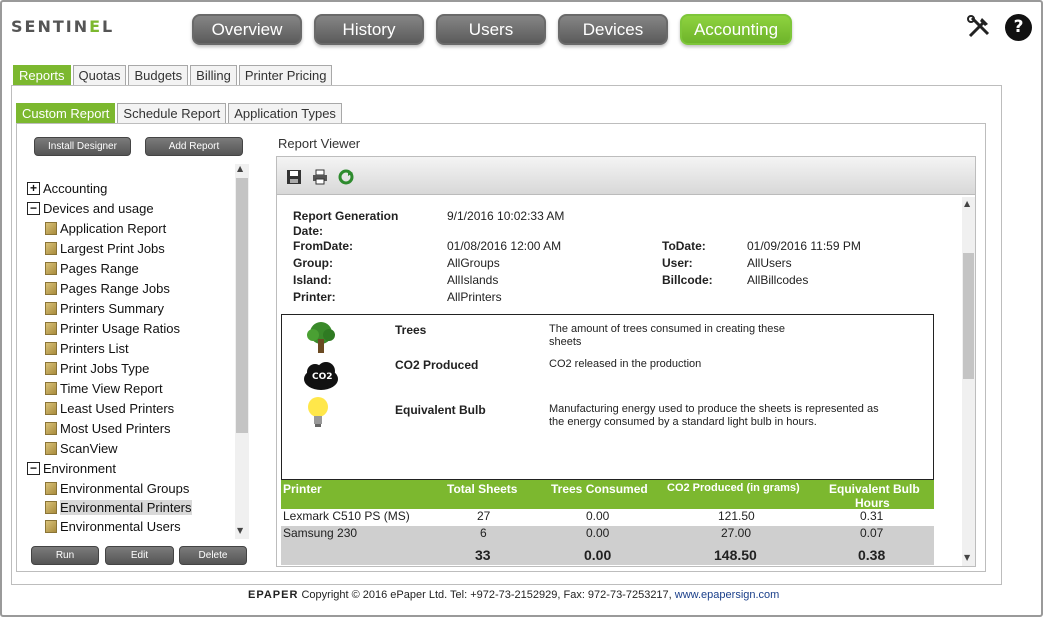 Image resolution: width=1043 pixels, height=617 pixels. What do you see at coordinates (687, 280) in the screenshot?
I see `billcode-label: Billcode:` at bounding box center [687, 280].